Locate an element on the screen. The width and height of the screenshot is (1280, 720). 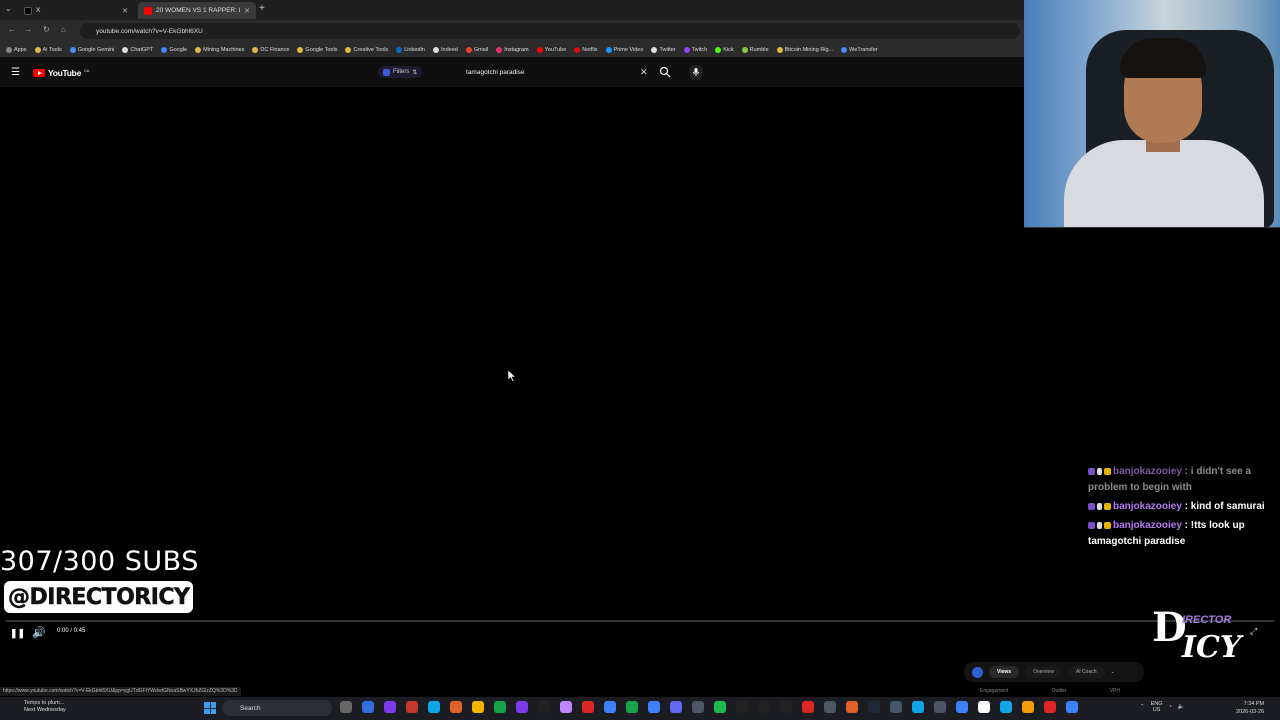
tab-youtube-video: 20 WOMEN VS 1 RAPPER: I ✕ is located at coordinates (197, 10).